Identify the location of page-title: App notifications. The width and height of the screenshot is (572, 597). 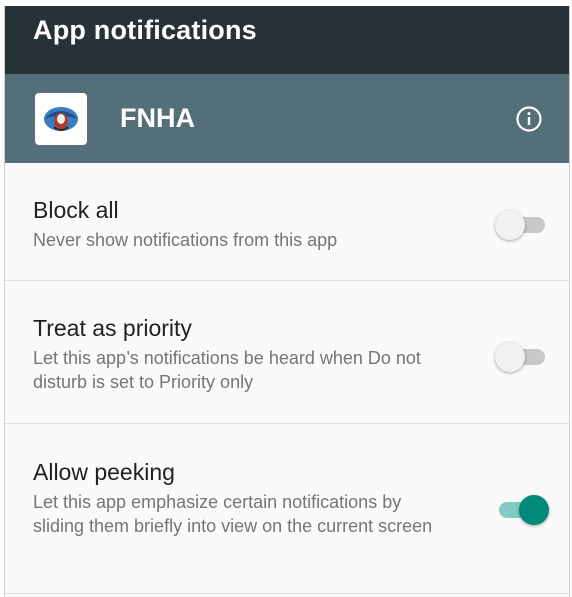
(145, 29).